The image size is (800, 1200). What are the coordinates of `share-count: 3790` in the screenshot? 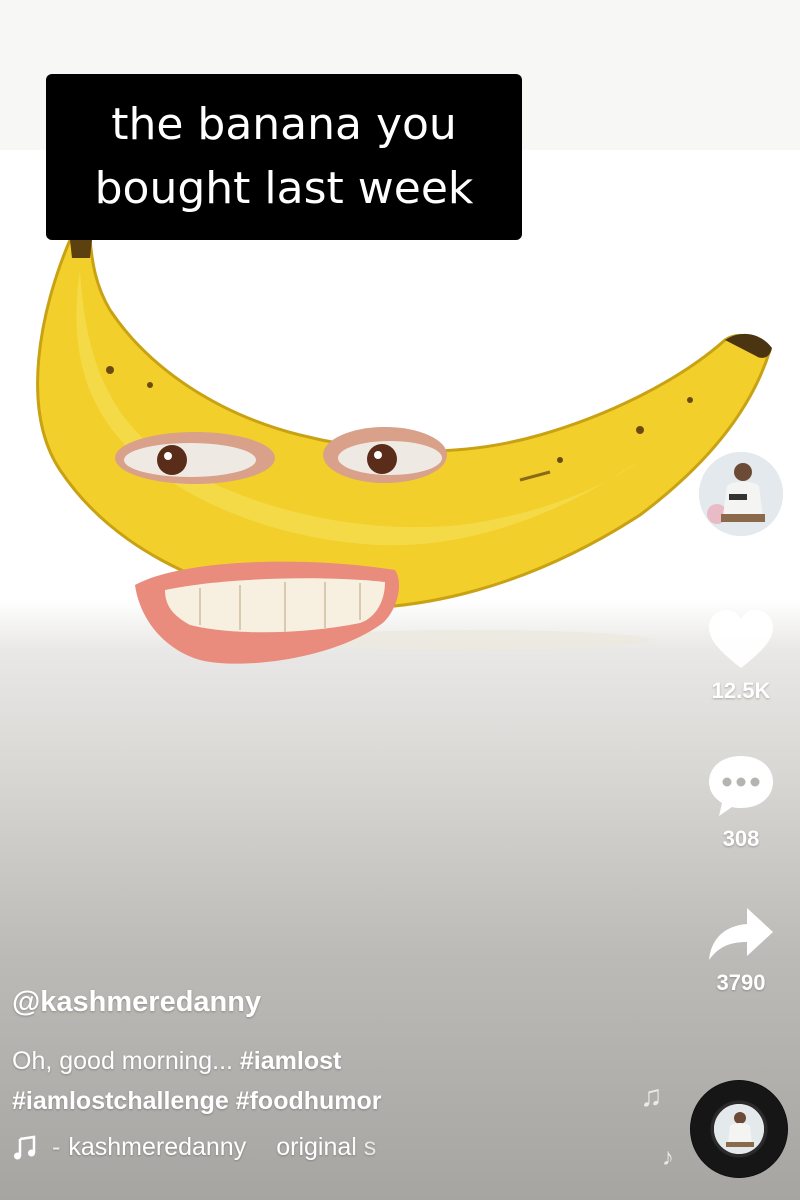 It's located at (741, 982).